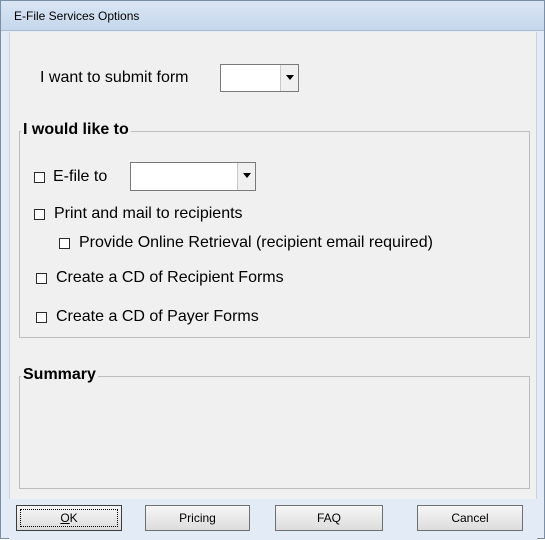  I want to click on button-bar: OK Pricing FAQ Cancel, so click(273, 519).